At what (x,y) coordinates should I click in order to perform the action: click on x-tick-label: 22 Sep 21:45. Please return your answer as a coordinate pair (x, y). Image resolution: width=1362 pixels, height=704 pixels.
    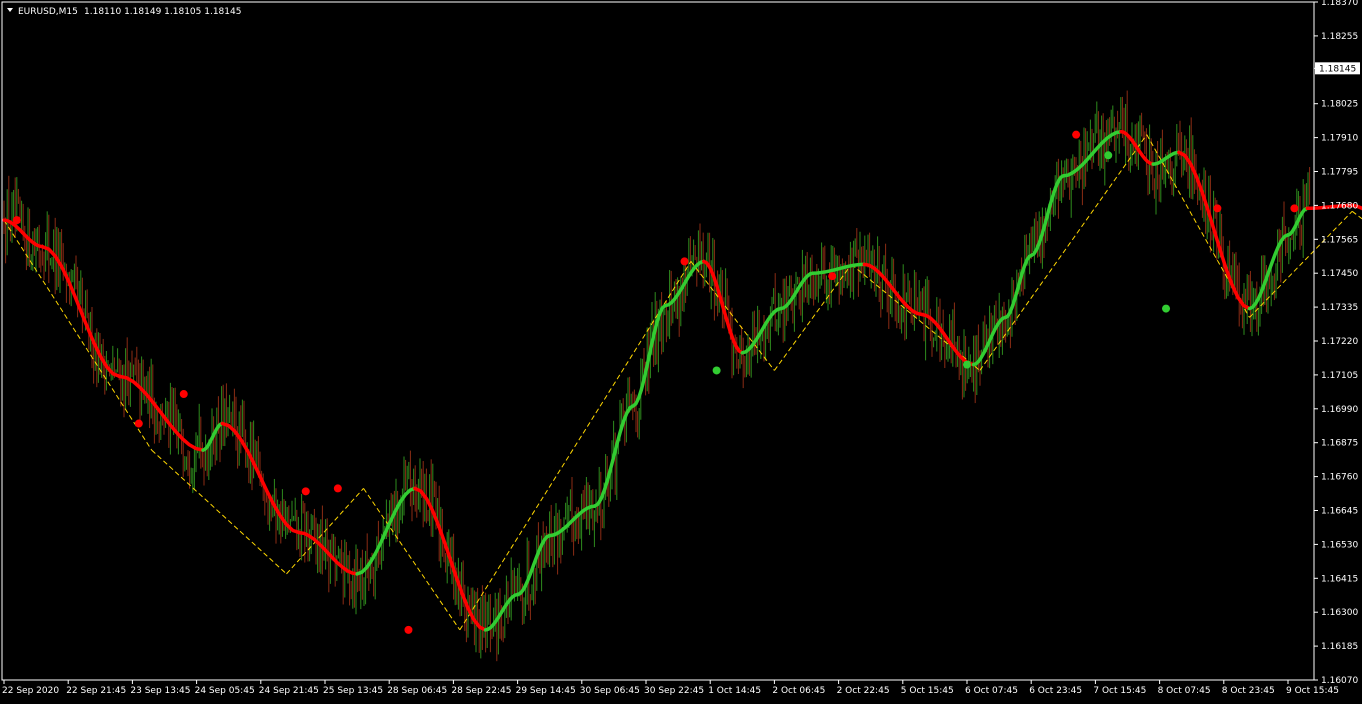
    Looking at the image, I should click on (96, 691).